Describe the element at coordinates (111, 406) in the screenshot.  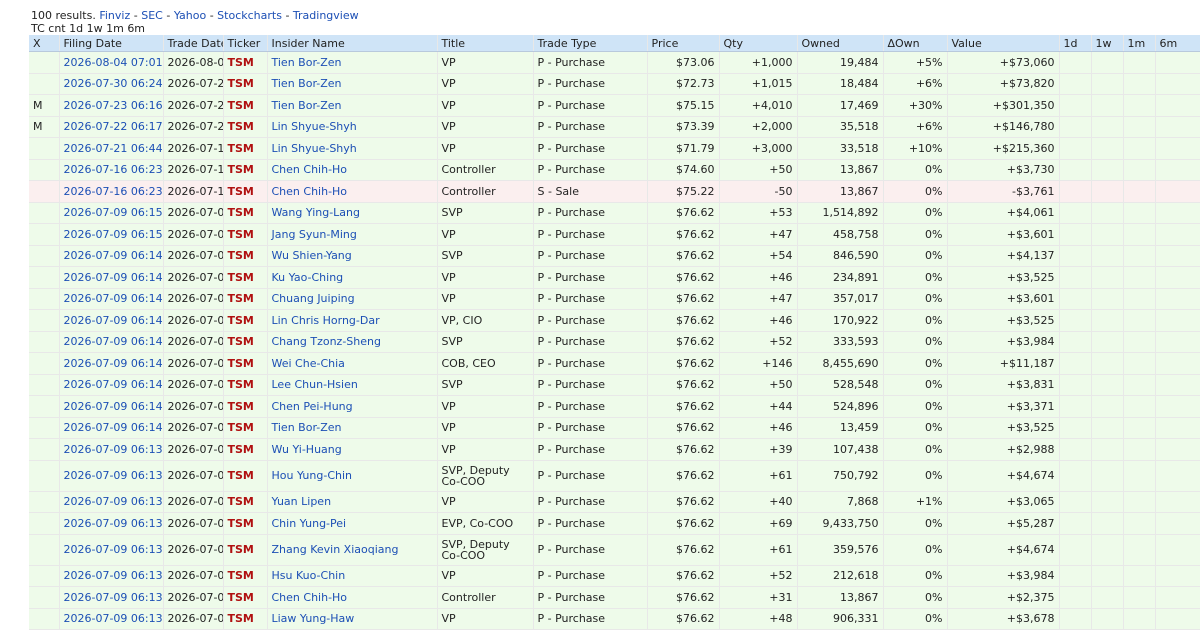
I see `filing-date: 2026-07-09 06:14:10` at that location.